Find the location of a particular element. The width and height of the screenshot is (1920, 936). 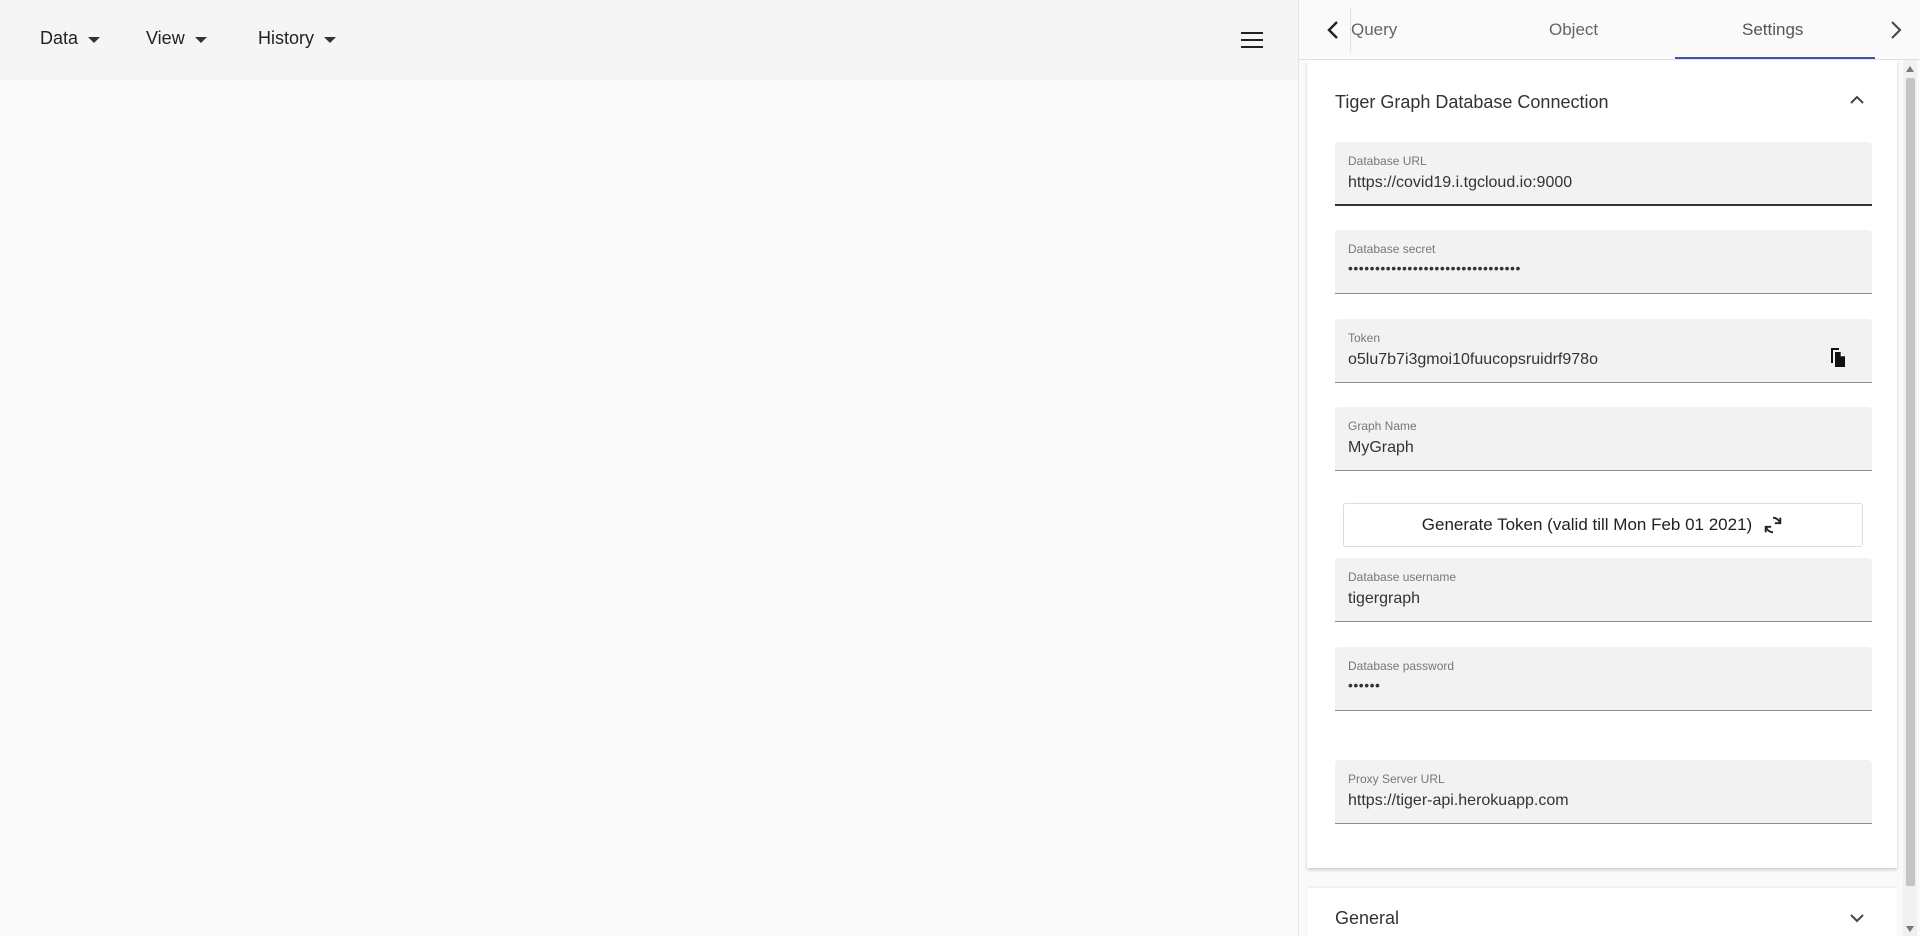

view-menu-button: View is located at coordinates (176, 38).